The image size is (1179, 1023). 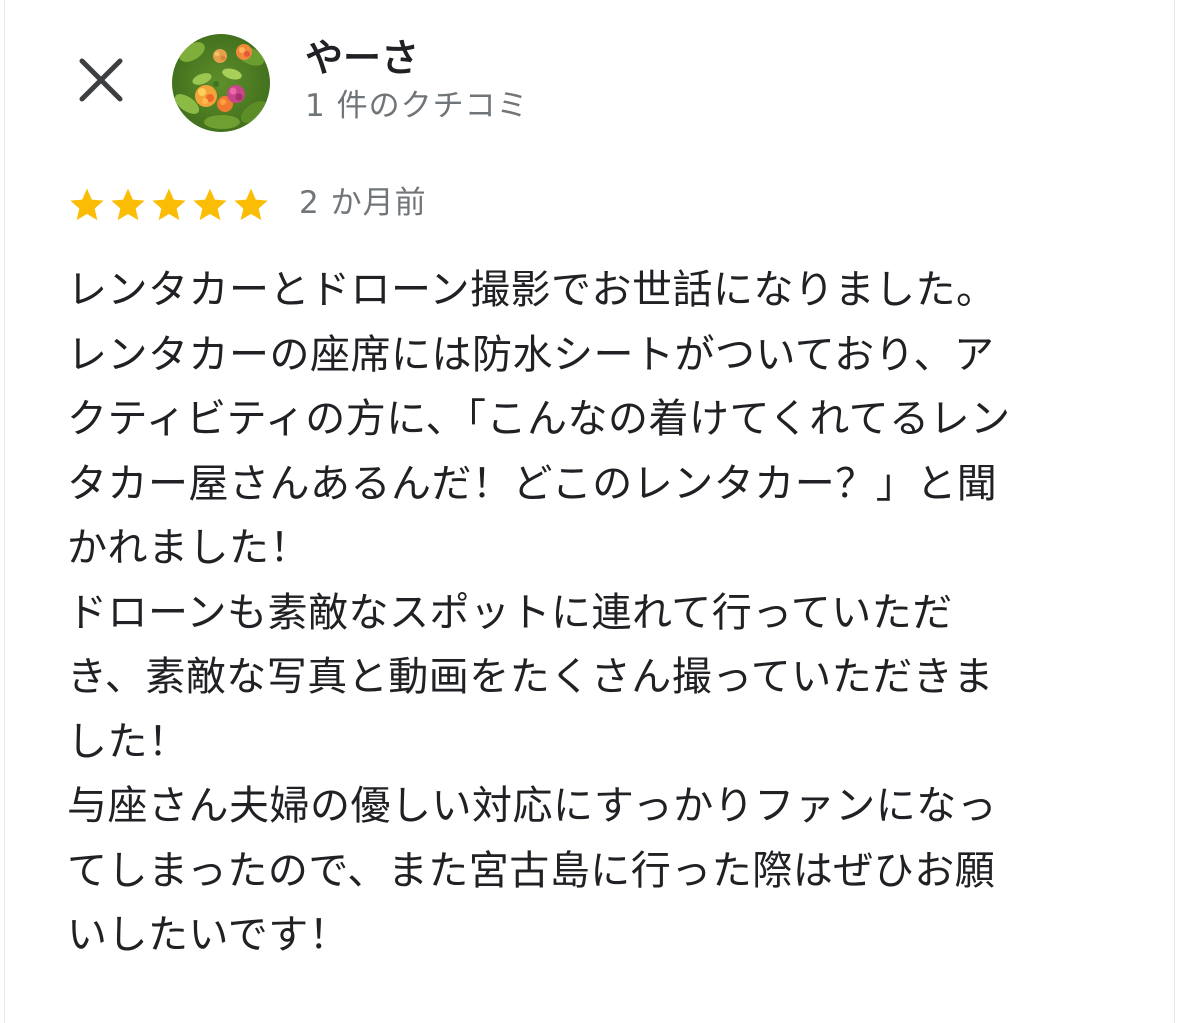 I want to click on review-line: かれました！, so click(x=188, y=548).